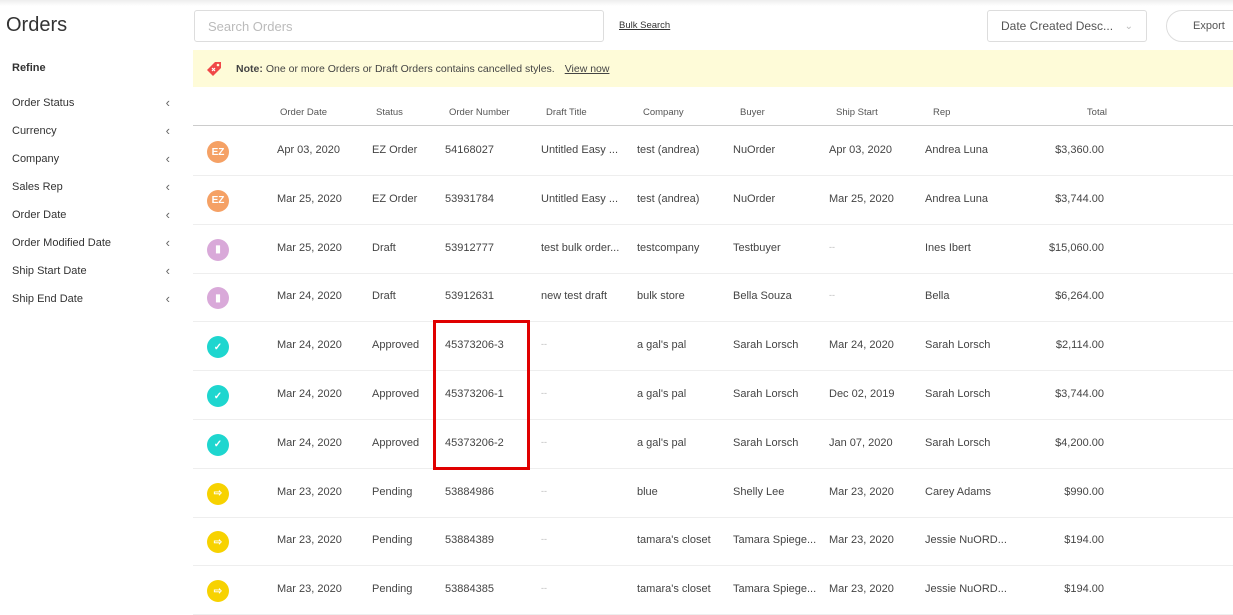 The width and height of the screenshot is (1233, 615). Describe the element at coordinates (1128, 26) in the screenshot. I see `chevron-down-icon: ⌄` at that location.